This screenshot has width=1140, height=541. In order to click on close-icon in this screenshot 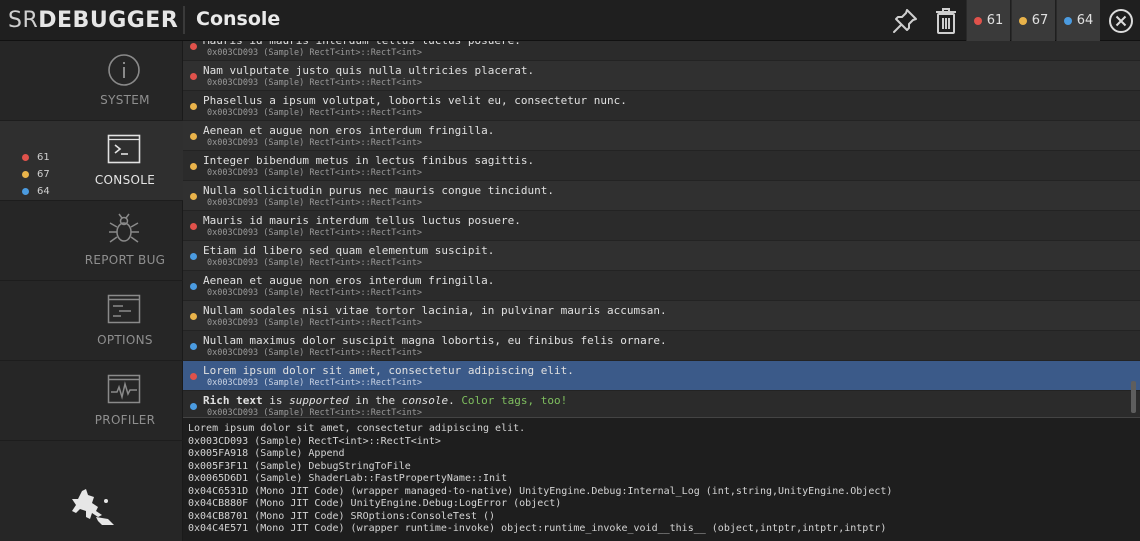, I will do `click(1121, 20)`.